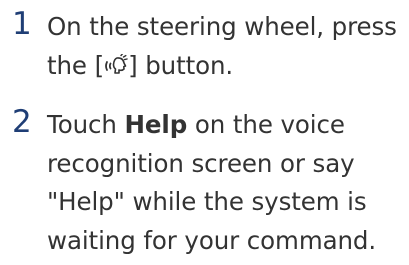  What do you see at coordinates (181, 65) in the screenshot?
I see `step-text-end: ] button.` at bounding box center [181, 65].